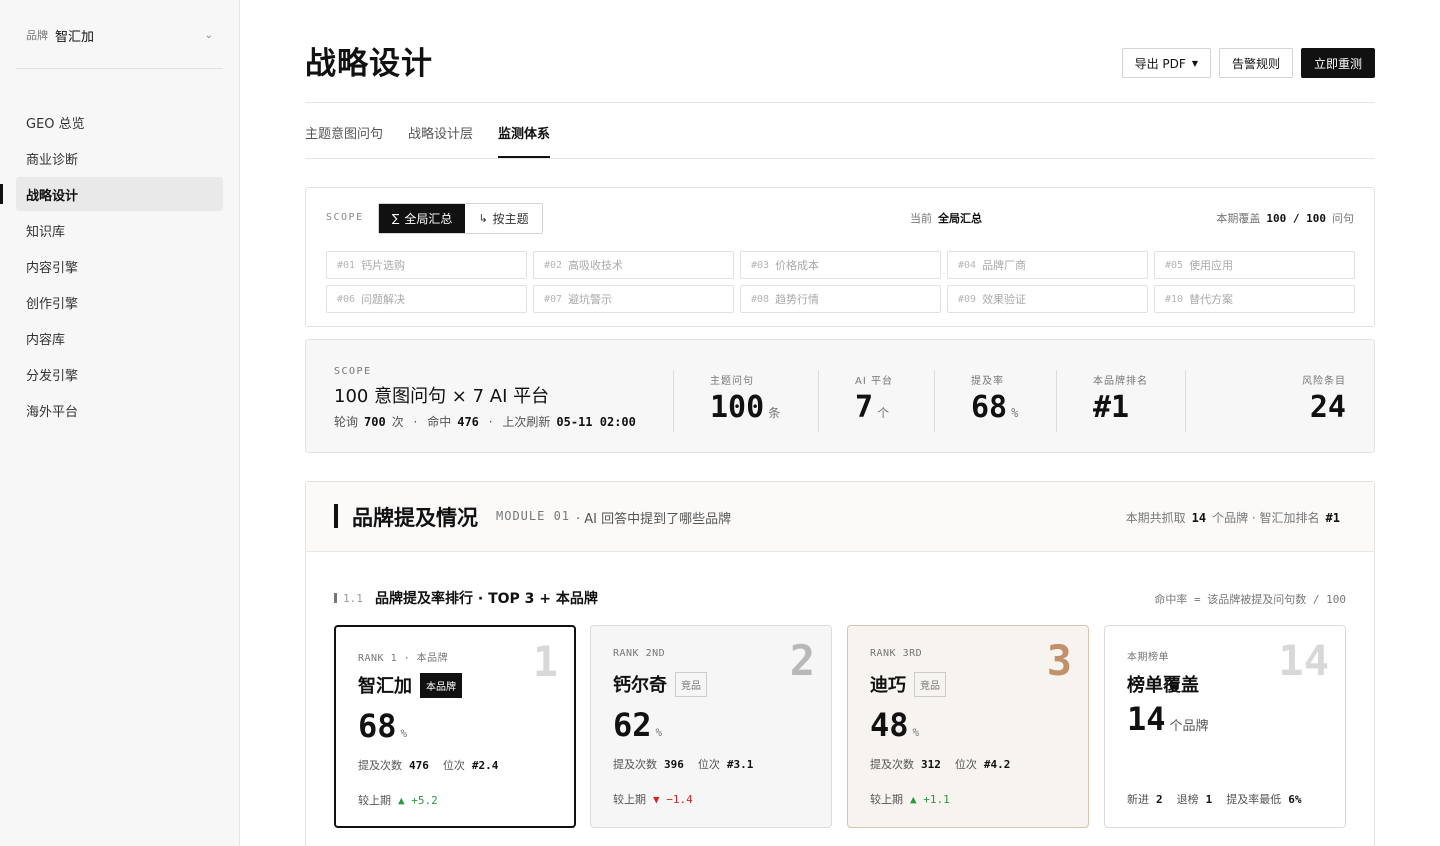 This screenshot has width=1440, height=846. What do you see at coordinates (119, 266) in the screenshot?
I see `sidebar-item-content-engine: 内容引擎` at bounding box center [119, 266].